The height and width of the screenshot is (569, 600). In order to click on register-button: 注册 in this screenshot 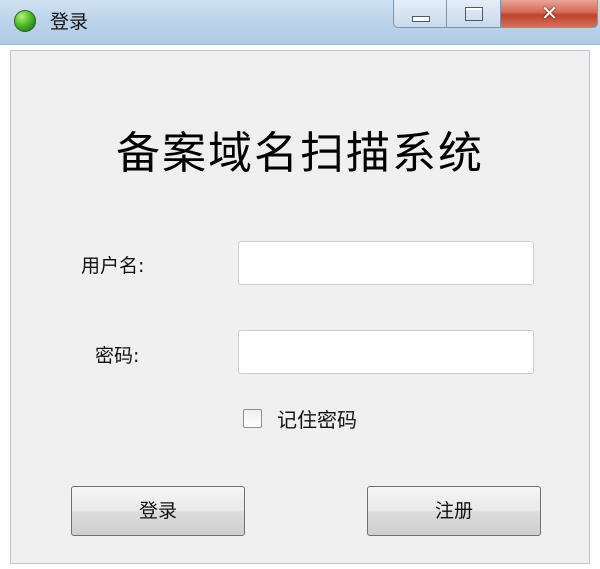, I will do `click(454, 511)`.